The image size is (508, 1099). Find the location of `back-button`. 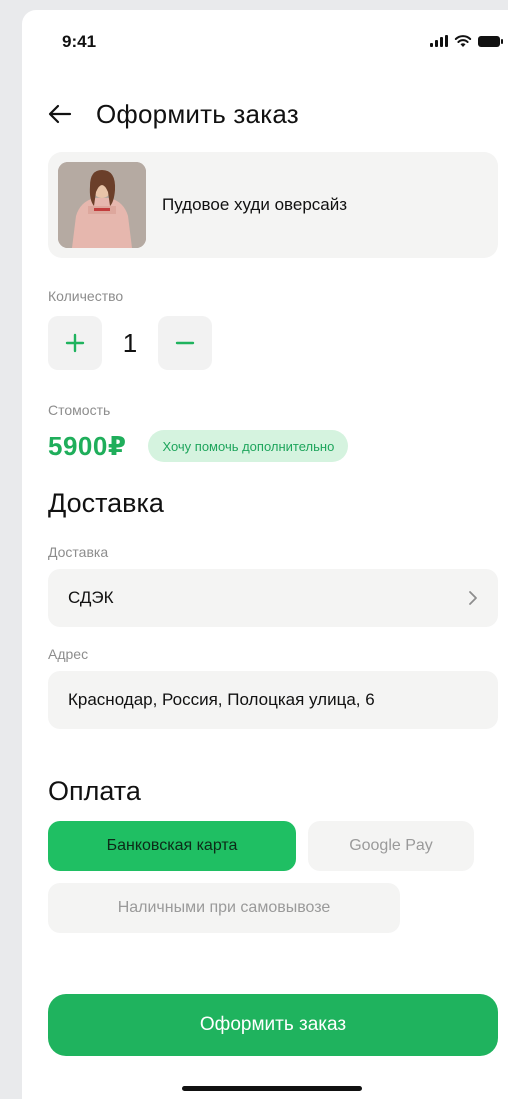

back-button is located at coordinates (60, 114).